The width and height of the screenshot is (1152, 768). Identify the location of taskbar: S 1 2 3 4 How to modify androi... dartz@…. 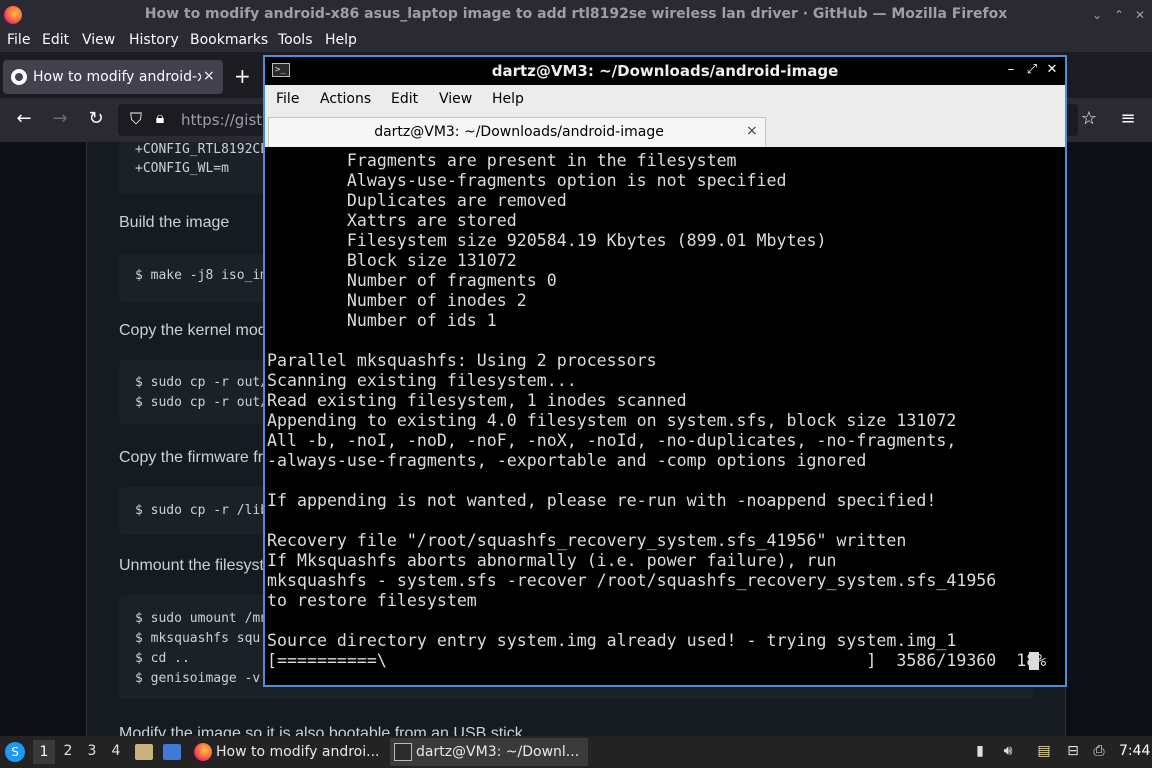
(576, 752).